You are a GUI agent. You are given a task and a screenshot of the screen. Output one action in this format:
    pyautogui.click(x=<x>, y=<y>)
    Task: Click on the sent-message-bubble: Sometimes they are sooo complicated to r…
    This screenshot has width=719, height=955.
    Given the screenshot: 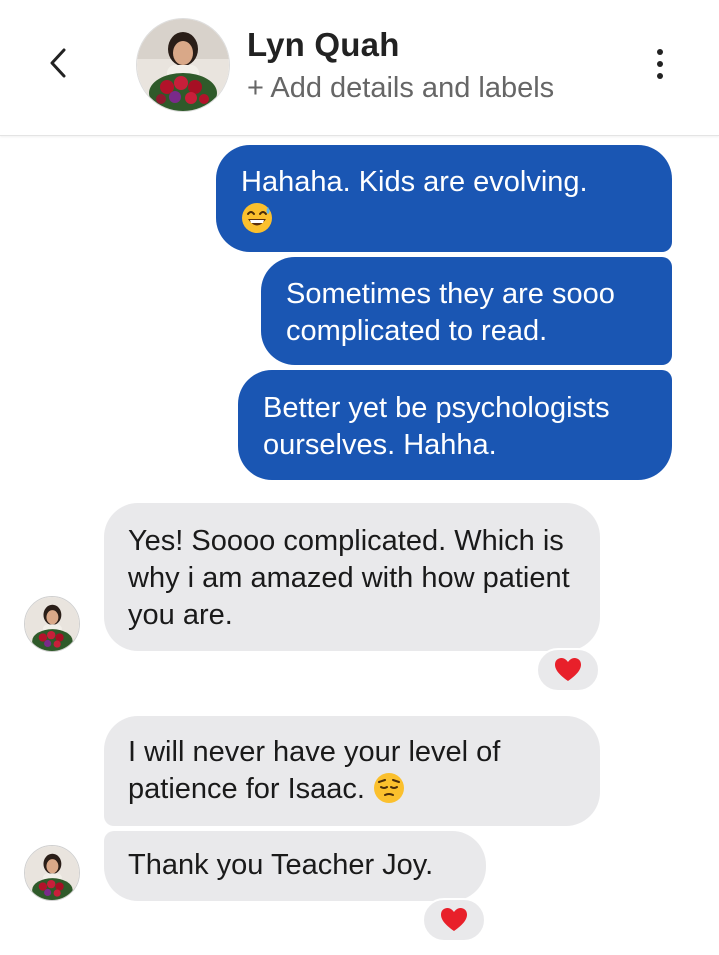 What is the action you would take?
    pyautogui.click(x=466, y=311)
    